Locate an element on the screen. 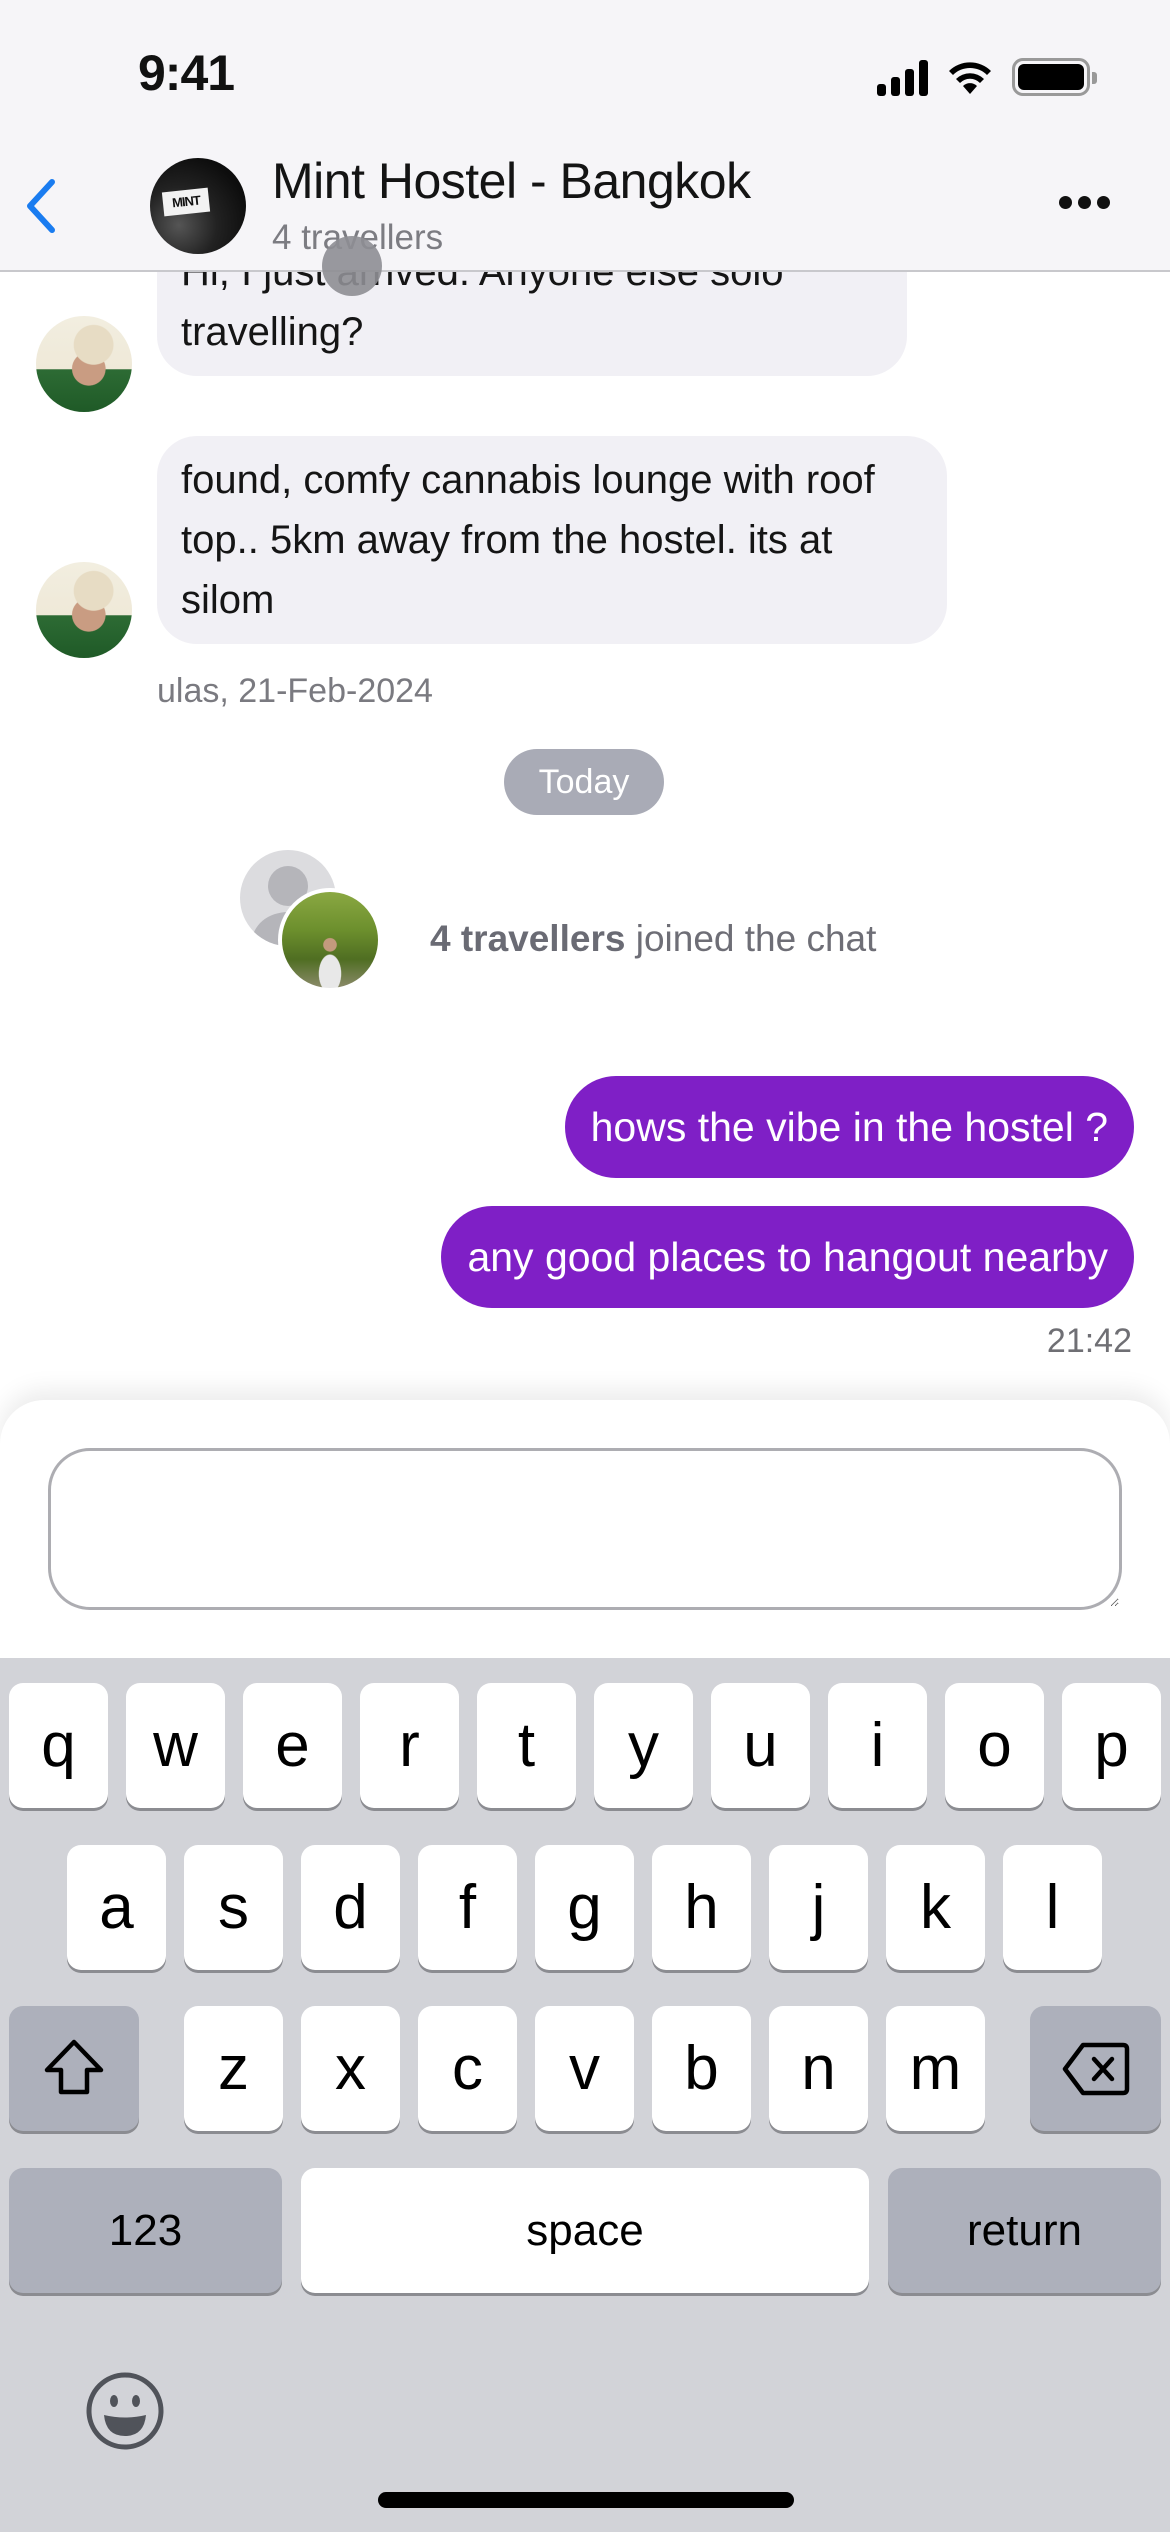  key-f: f is located at coordinates (467, 1907).